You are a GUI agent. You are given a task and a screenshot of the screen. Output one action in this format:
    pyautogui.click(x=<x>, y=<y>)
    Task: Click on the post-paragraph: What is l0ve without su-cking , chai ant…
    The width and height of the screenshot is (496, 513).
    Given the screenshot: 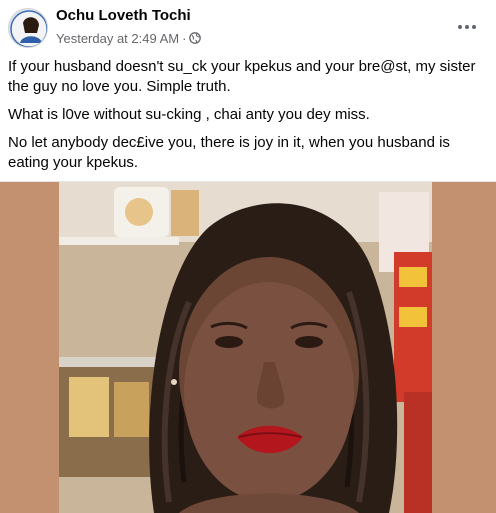 What is the action you would take?
    pyautogui.click(x=189, y=114)
    